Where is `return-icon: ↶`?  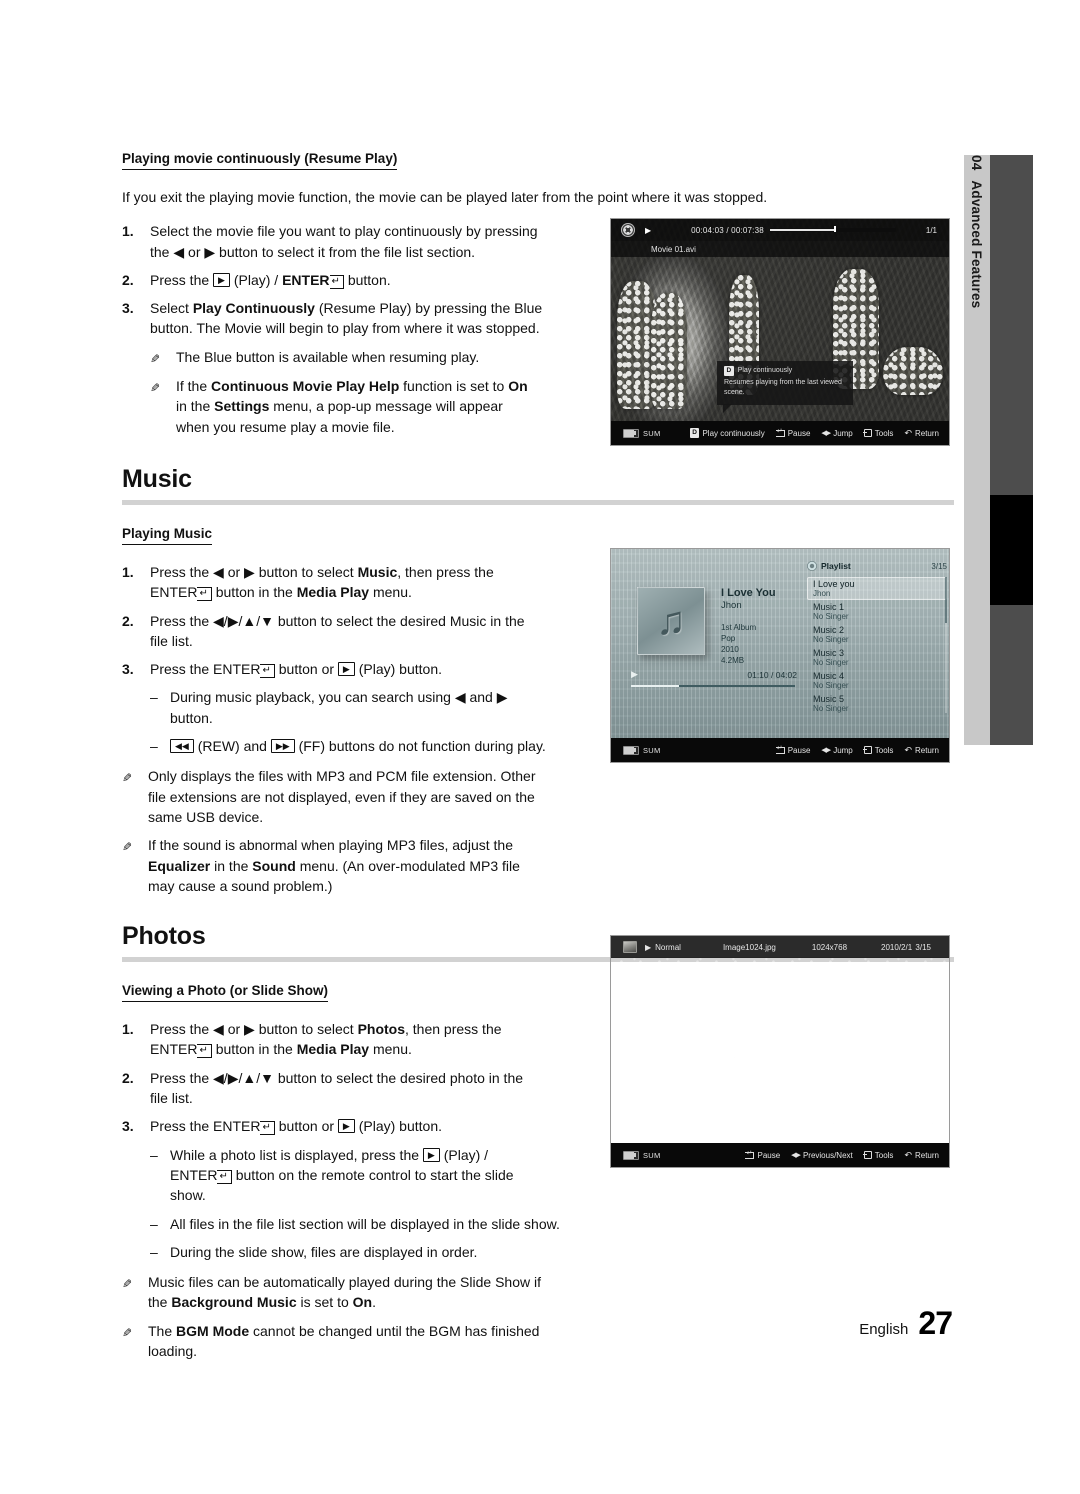
return-icon: ↶ is located at coordinates (908, 749).